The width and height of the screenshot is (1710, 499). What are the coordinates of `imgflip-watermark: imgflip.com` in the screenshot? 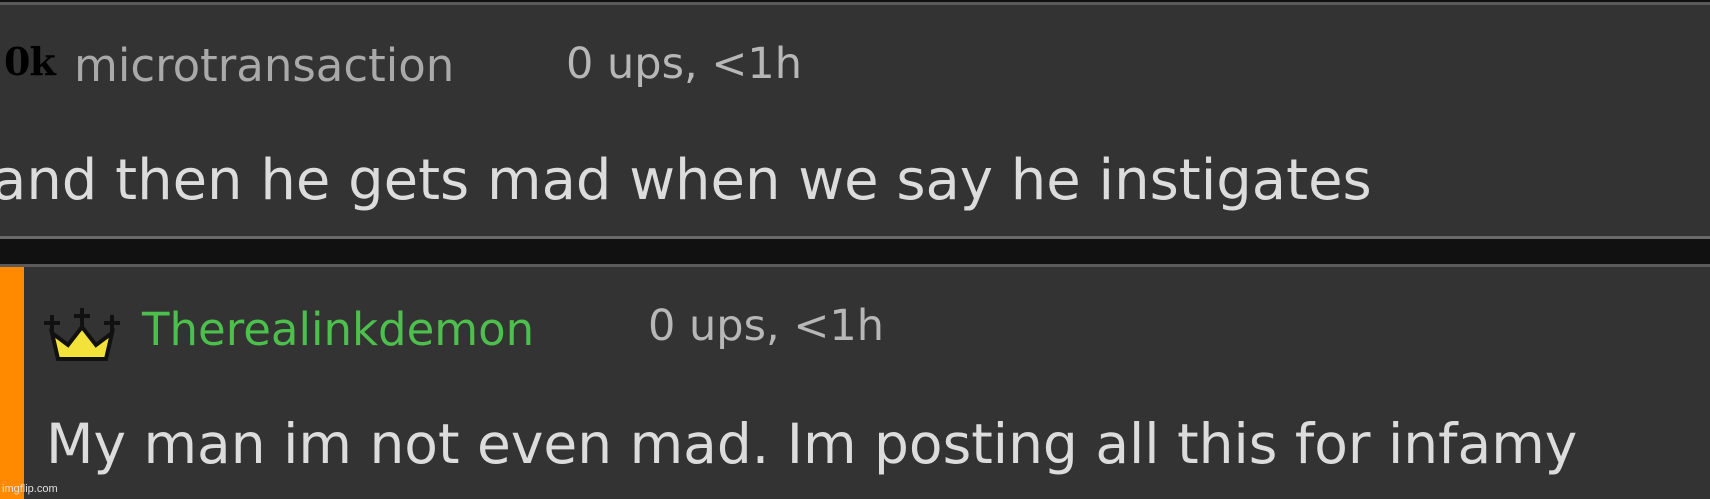 It's located at (30, 489).